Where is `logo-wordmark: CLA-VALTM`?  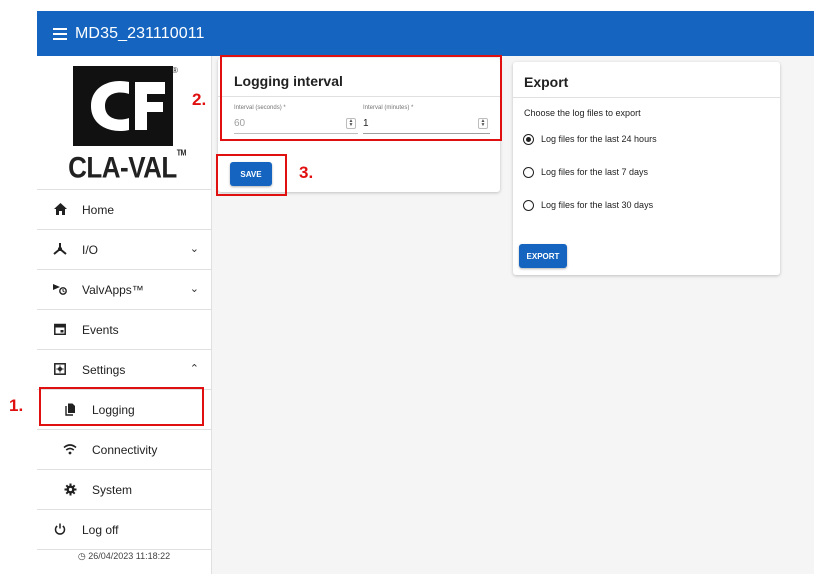 logo-wordmark: CLA-VALTM is located at coordinates (127, 167).